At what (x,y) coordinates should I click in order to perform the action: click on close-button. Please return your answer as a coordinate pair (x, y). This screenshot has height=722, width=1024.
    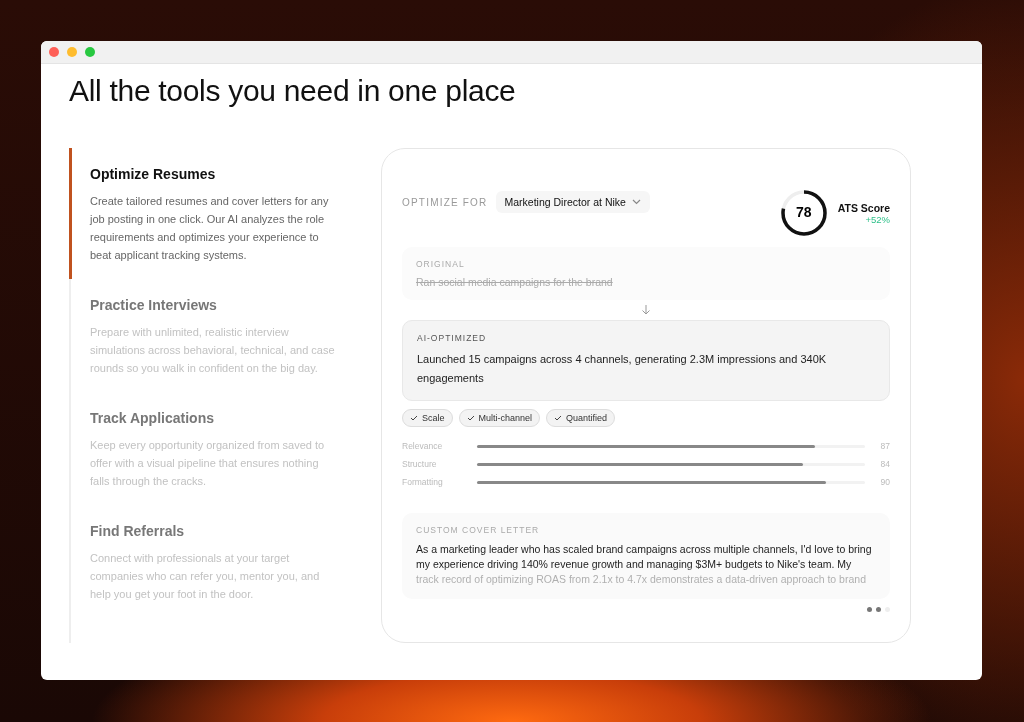
    Looking at the image, I should click on (54, 52).